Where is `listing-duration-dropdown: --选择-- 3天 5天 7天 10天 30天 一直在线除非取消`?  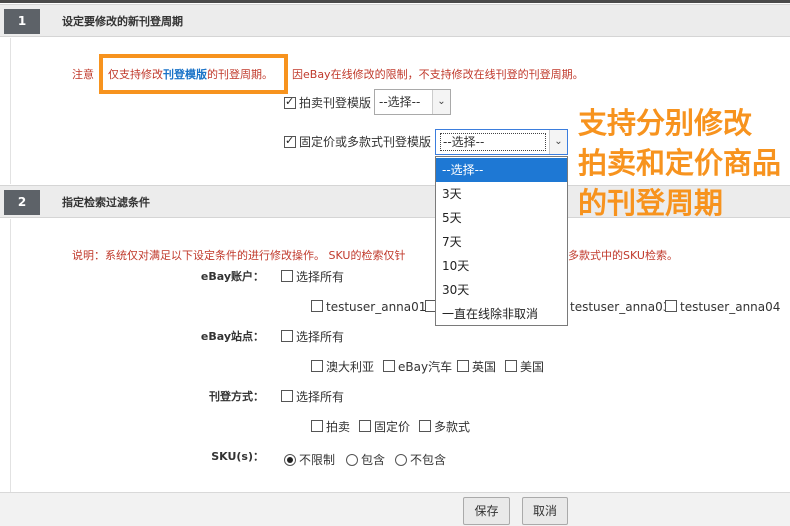 listing-duration-dropdown: --选择-- 3天 5天 7天 10天 30天 一直在线除非取消 is located at coordinates (501, 241).